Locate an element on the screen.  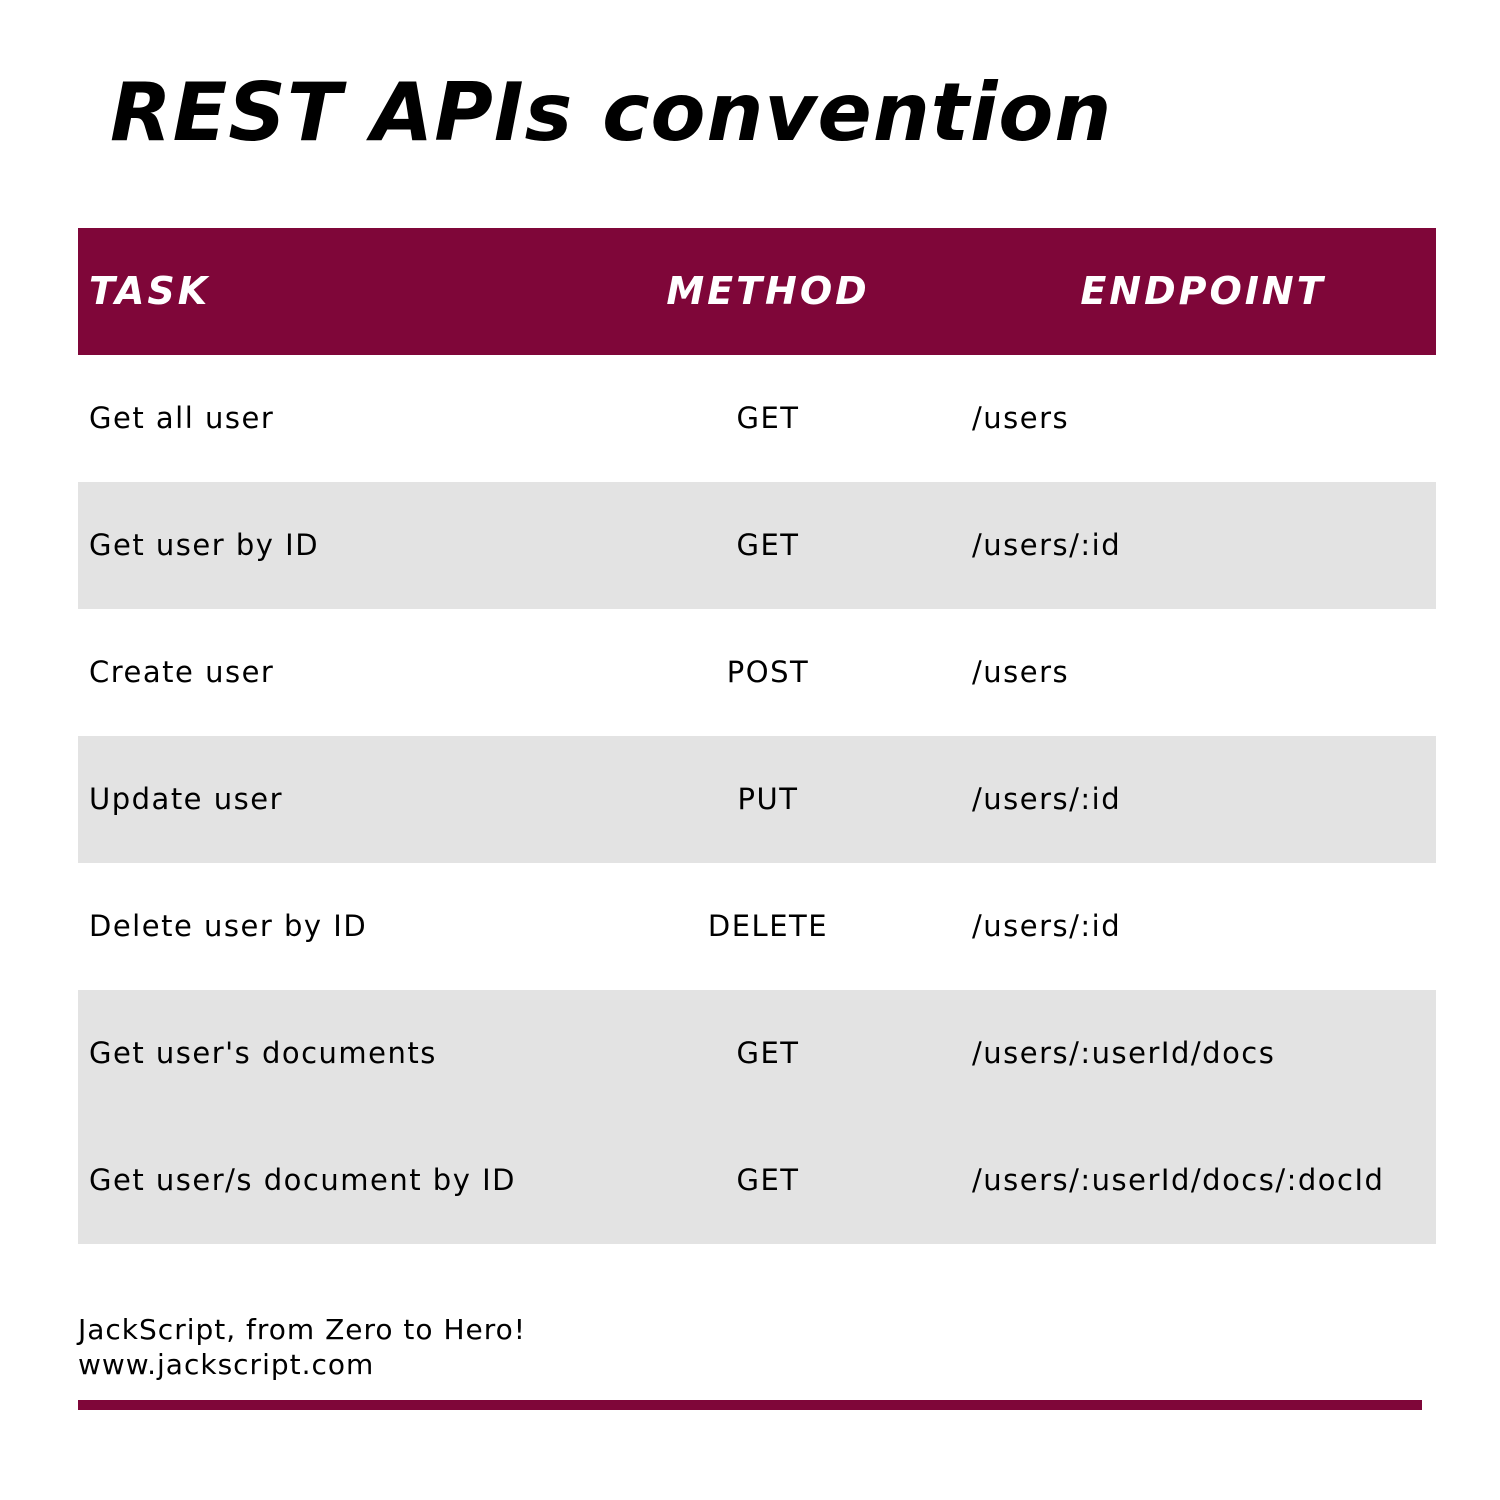
table-row: Get all user GET/users is located at coordinates (757, 418).